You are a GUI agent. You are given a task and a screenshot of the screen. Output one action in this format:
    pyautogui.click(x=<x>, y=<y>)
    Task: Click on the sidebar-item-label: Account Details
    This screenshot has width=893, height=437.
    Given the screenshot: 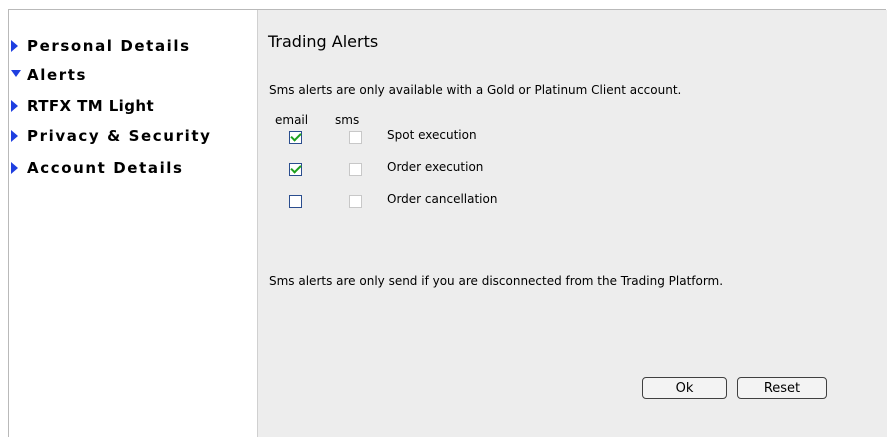 What is the action you would take?
    pyautogui.click(x=105, y=168)
    